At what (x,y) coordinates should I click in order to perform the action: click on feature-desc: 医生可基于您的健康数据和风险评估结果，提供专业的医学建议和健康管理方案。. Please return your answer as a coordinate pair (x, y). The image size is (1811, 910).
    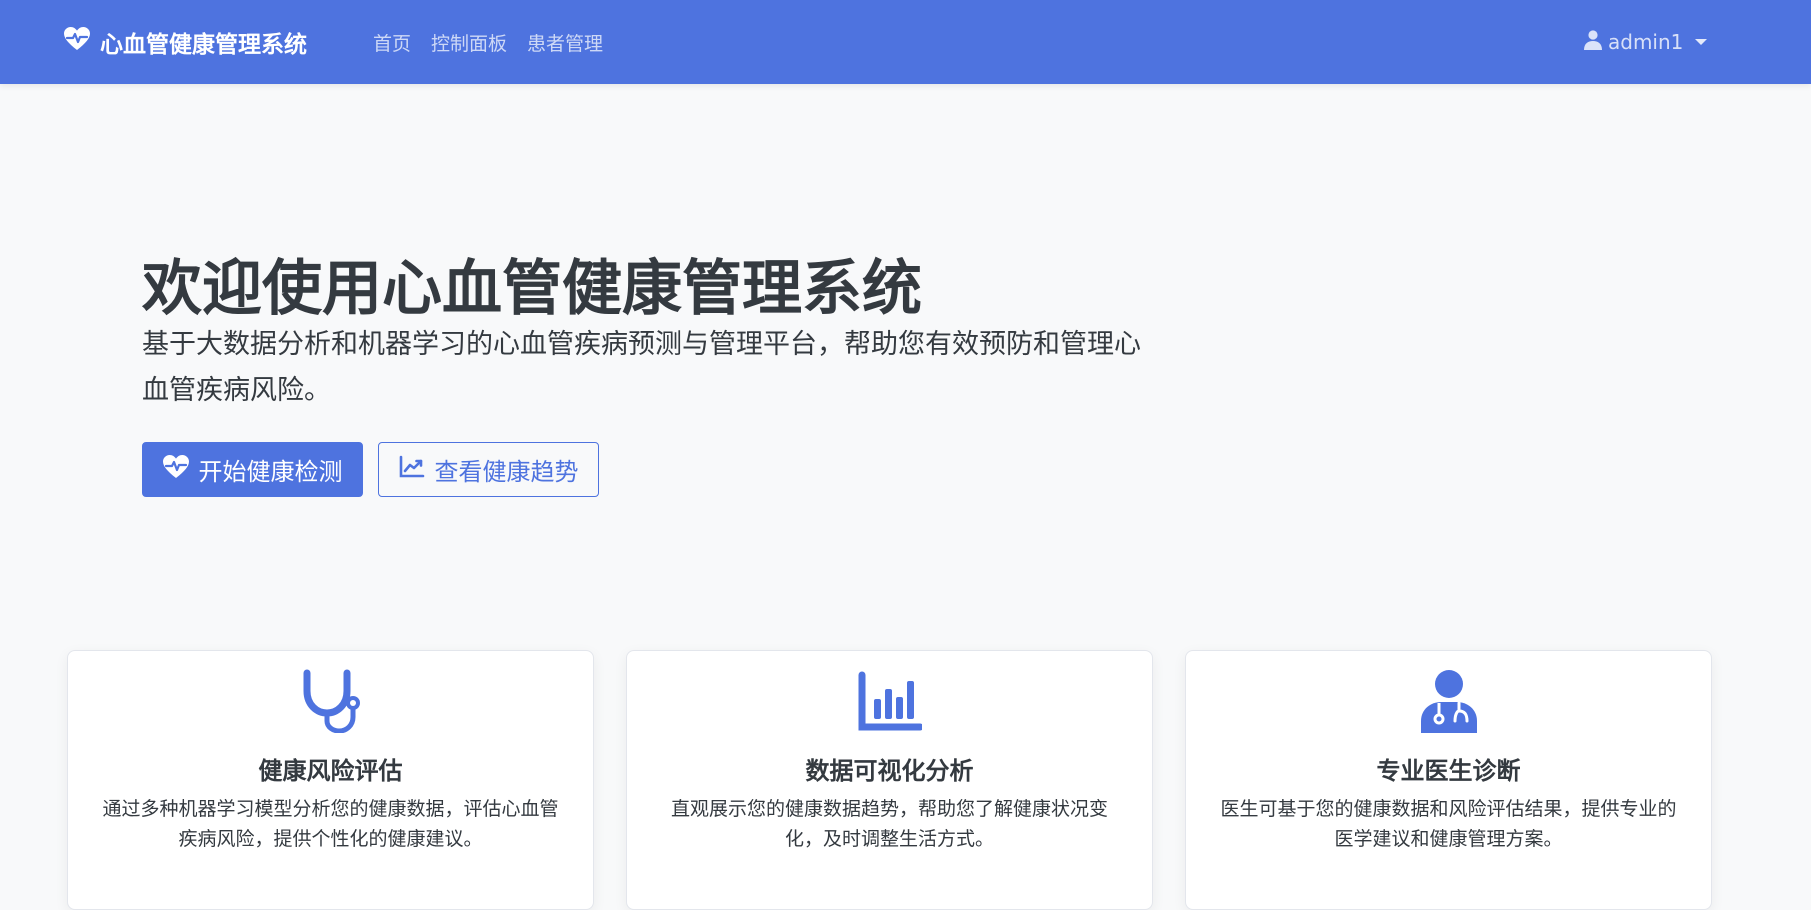
    Looking at the image, I should click on (1448, 824).